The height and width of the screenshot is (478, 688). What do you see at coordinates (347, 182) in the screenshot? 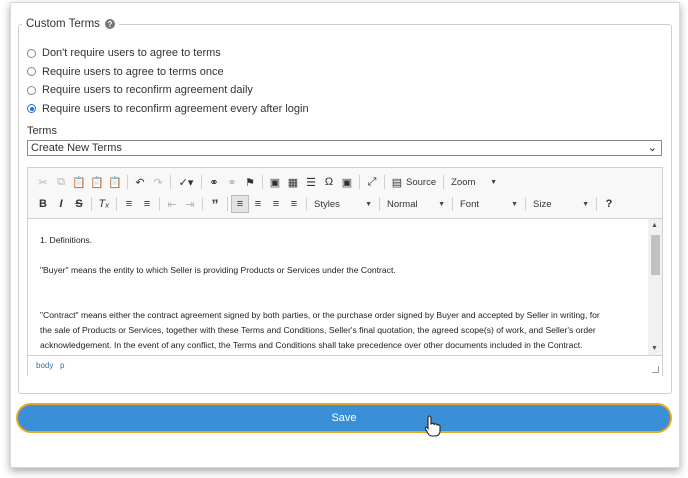
I see `insert-image-icon: ▣` at bounding box center [347, 182].